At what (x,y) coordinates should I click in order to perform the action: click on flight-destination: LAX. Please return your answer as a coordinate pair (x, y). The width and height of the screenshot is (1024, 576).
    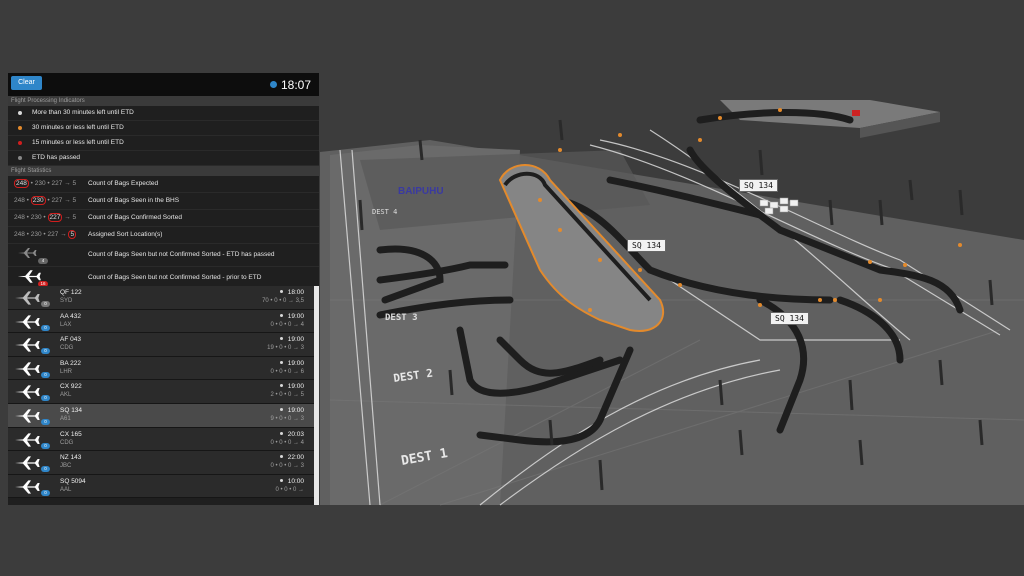
    Looking at the image, I should click on (66, 324).